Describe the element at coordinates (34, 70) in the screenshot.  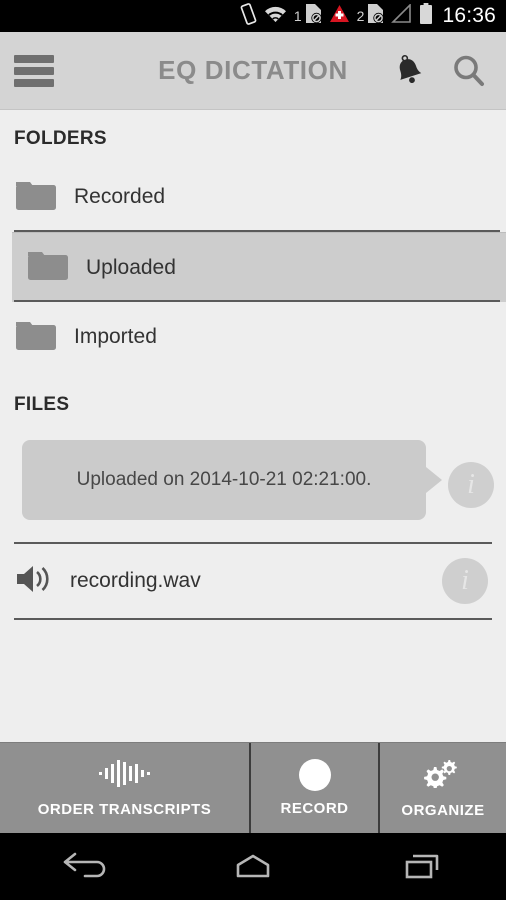
I see `hamburger-menu-icon` at that location.